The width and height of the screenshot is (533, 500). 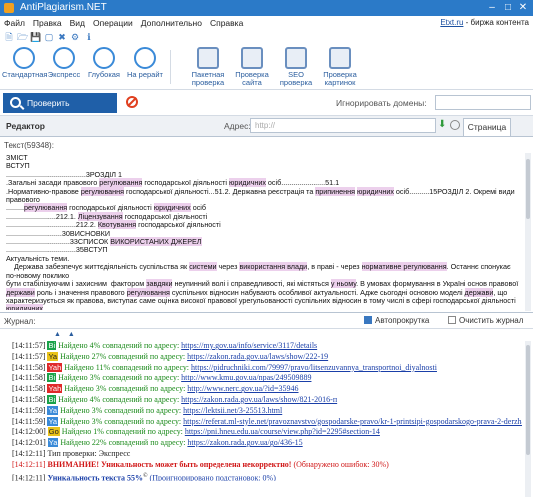 I want to click on collapse-arrows-icon: ▲▲, so click(x=68, y=334).